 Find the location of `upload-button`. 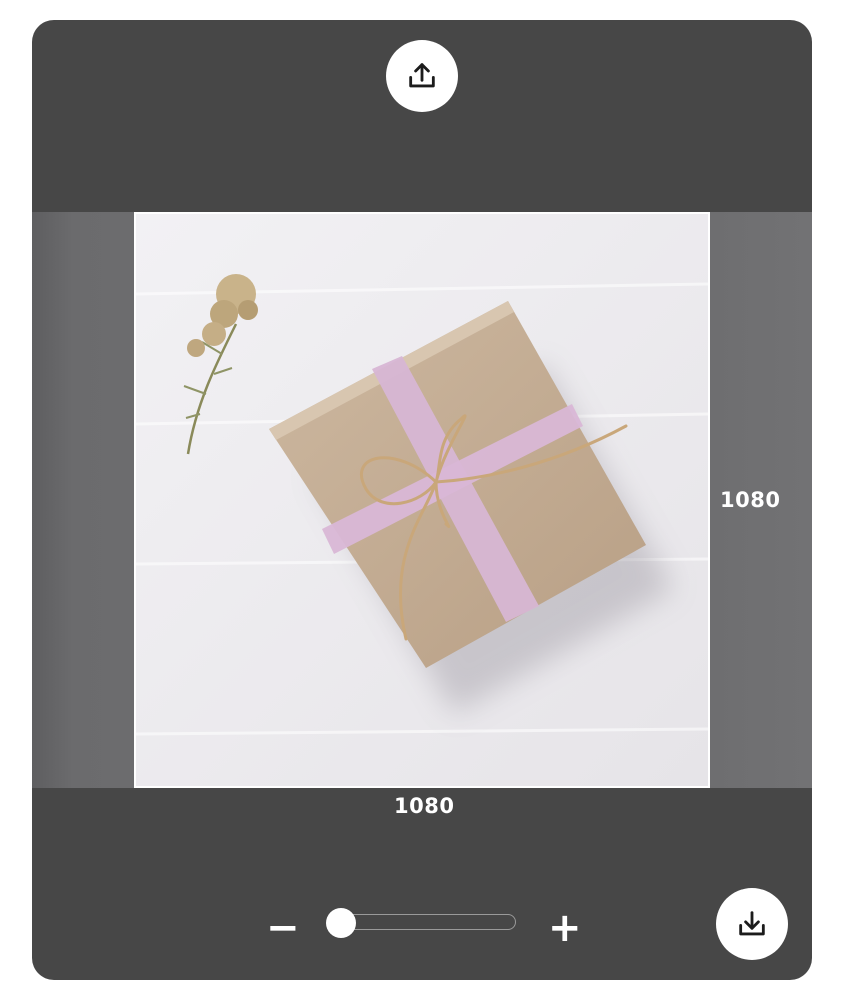

upload-button is located at coordinates (422, 76).